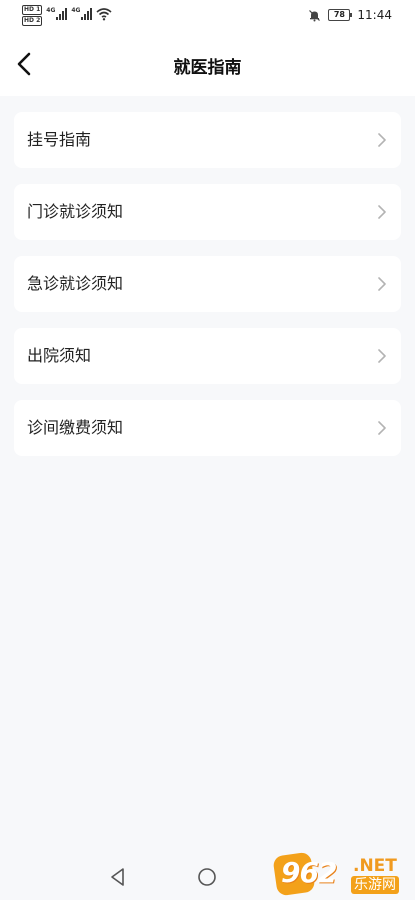  I want to click on signal-2: 4G, so click(82, 13).